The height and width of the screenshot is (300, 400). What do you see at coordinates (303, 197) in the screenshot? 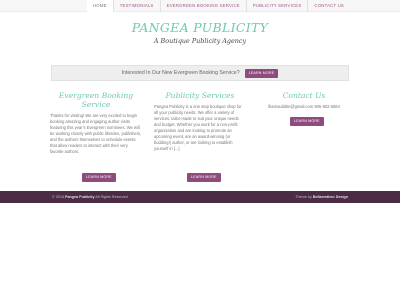
I see `theme-prefix: Theme by` at bounding box center [303, 197].